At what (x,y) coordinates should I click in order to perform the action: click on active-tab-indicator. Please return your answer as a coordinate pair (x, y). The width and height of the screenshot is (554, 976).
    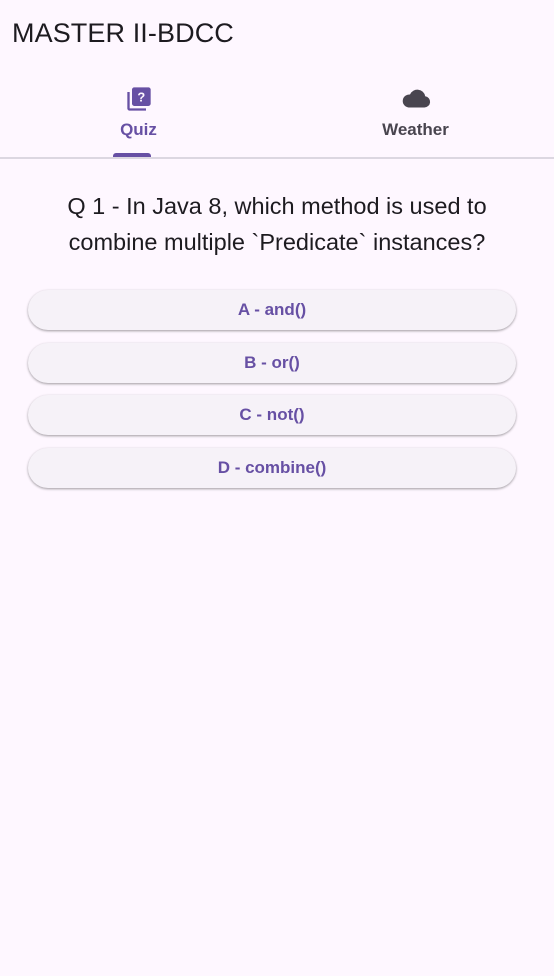
    Looking at the image, I should click on (132, 155).